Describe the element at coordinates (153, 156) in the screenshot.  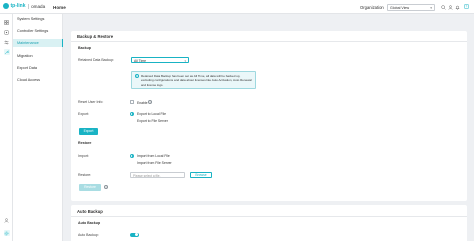
I see `import-local-option: Import from Local File` at that location.